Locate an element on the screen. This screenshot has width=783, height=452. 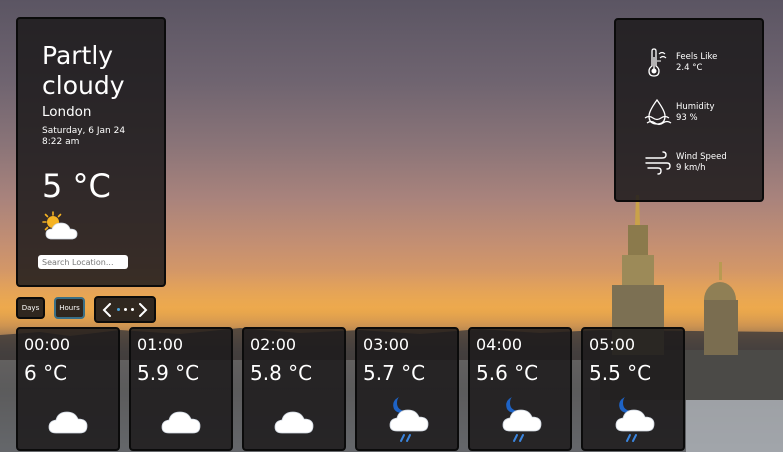
hour-time: 00:00 is located at coordinates (47, 344).